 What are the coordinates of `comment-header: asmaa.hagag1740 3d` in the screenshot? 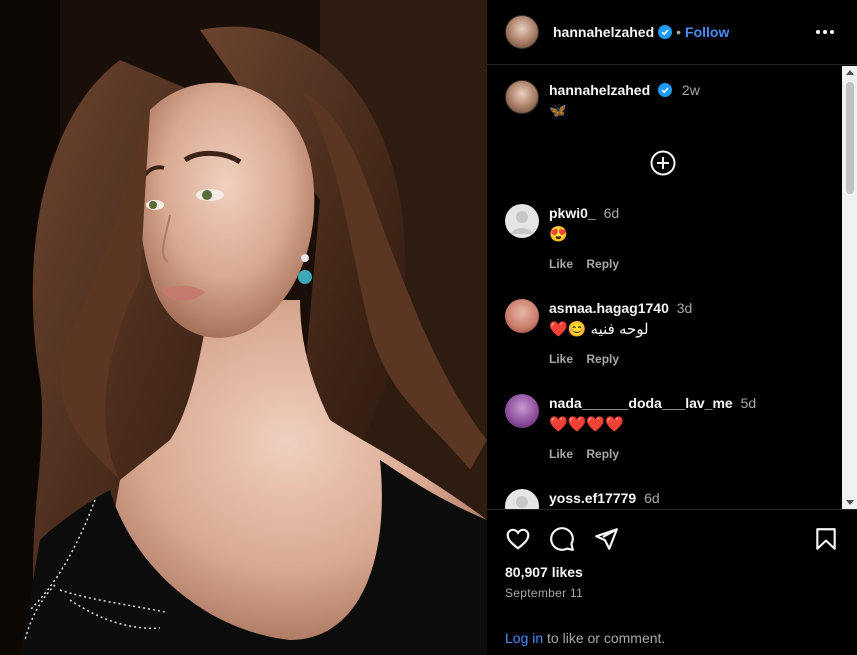 It's located at (620, 308).